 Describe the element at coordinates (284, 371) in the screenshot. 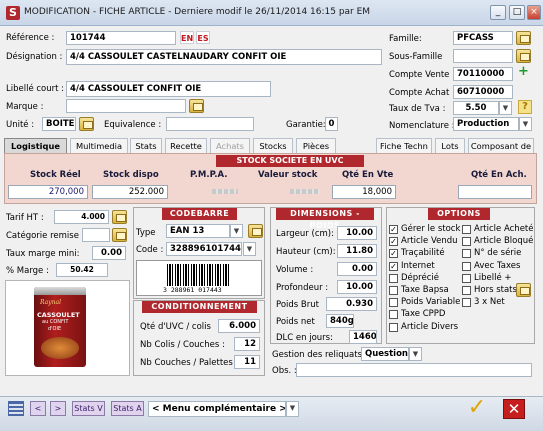

I see `obs-label: Obs. :` at that location.